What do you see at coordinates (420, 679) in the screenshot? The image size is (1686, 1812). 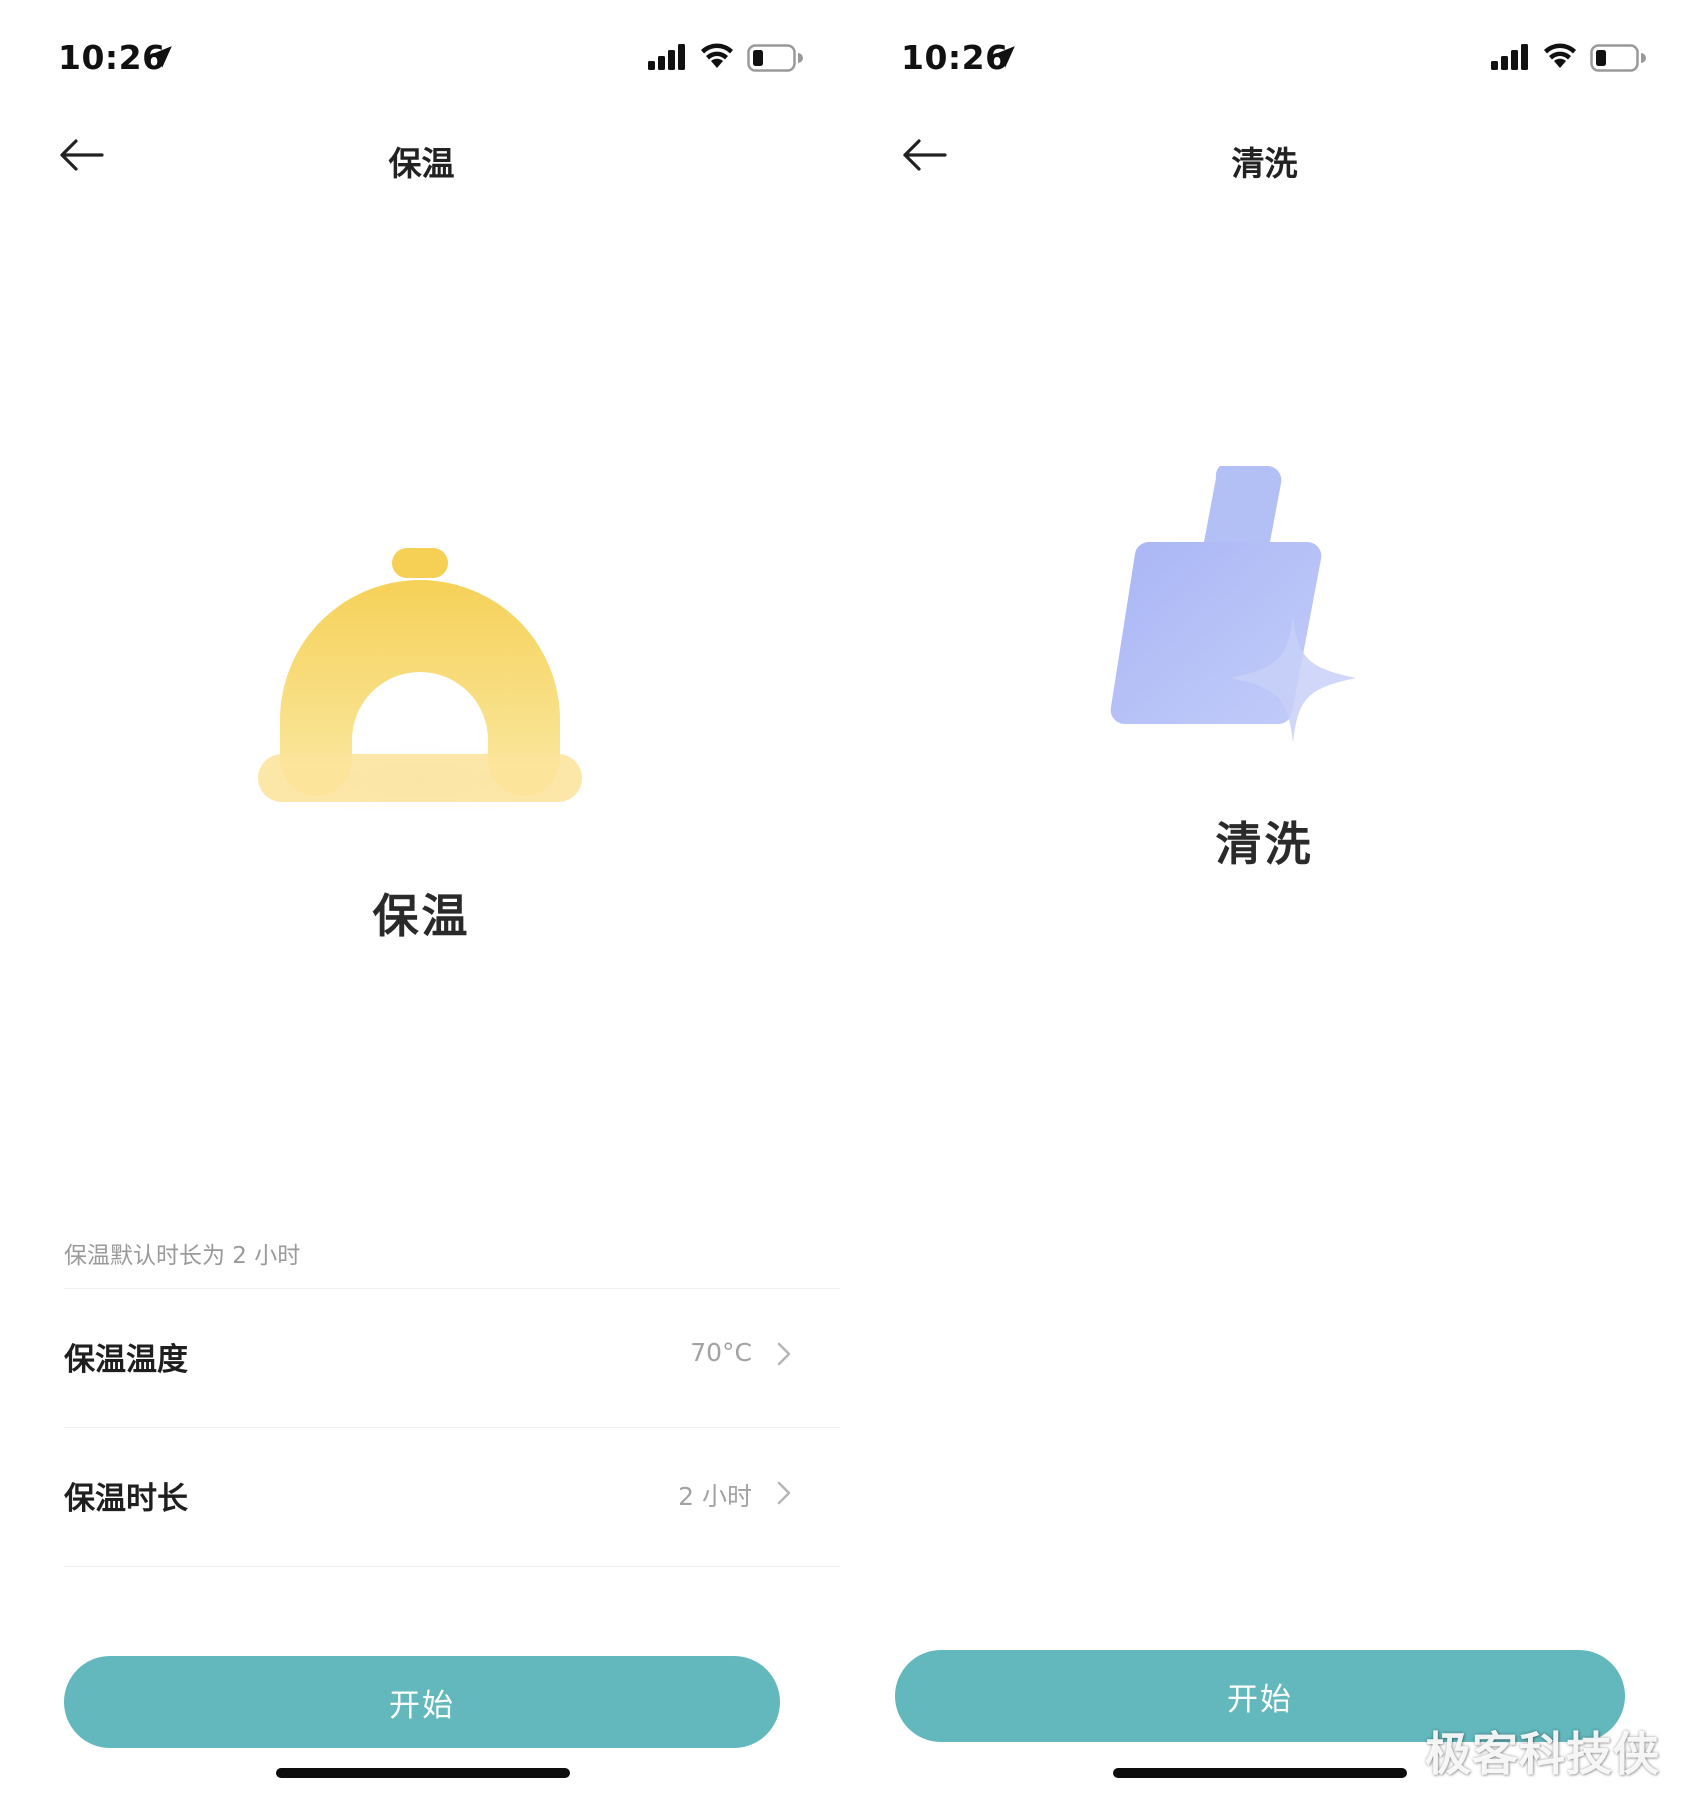 I see `keep-warm-dome-icon` at bounding box center [420, 679].